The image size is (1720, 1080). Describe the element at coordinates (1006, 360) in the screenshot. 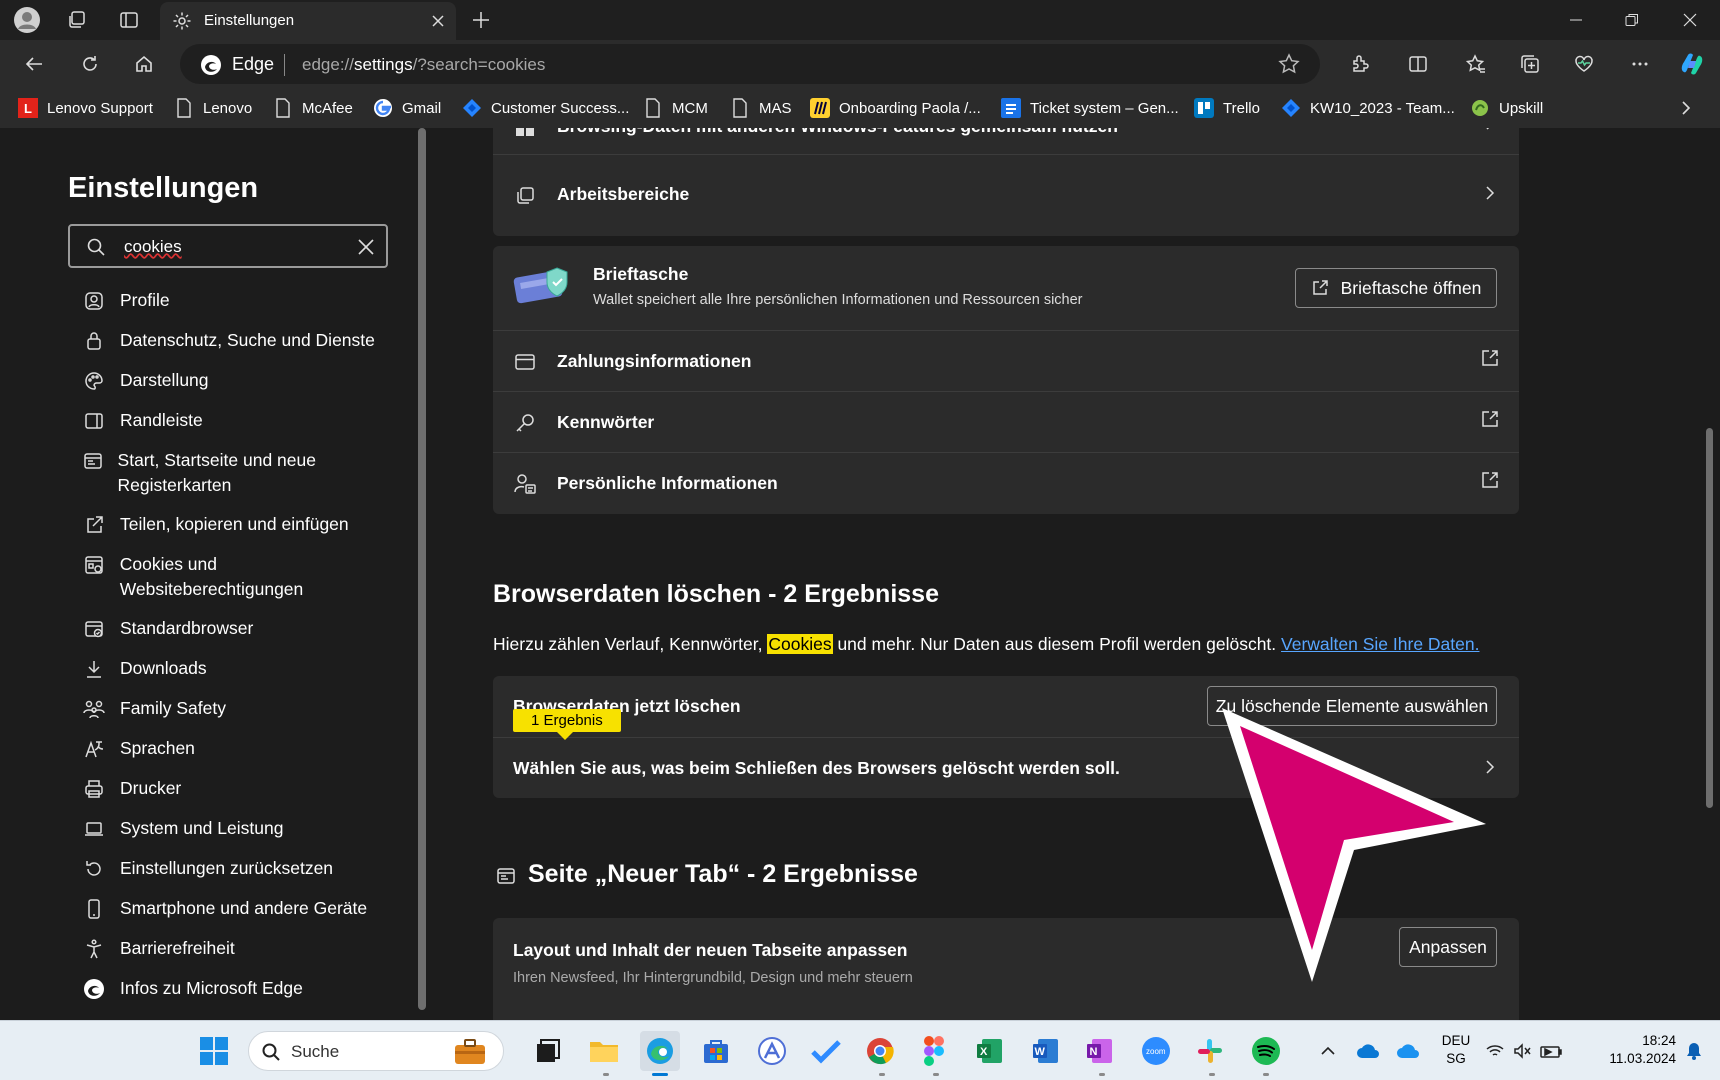

I see `row-payment-info: Zahlungsinformationen` at that location.